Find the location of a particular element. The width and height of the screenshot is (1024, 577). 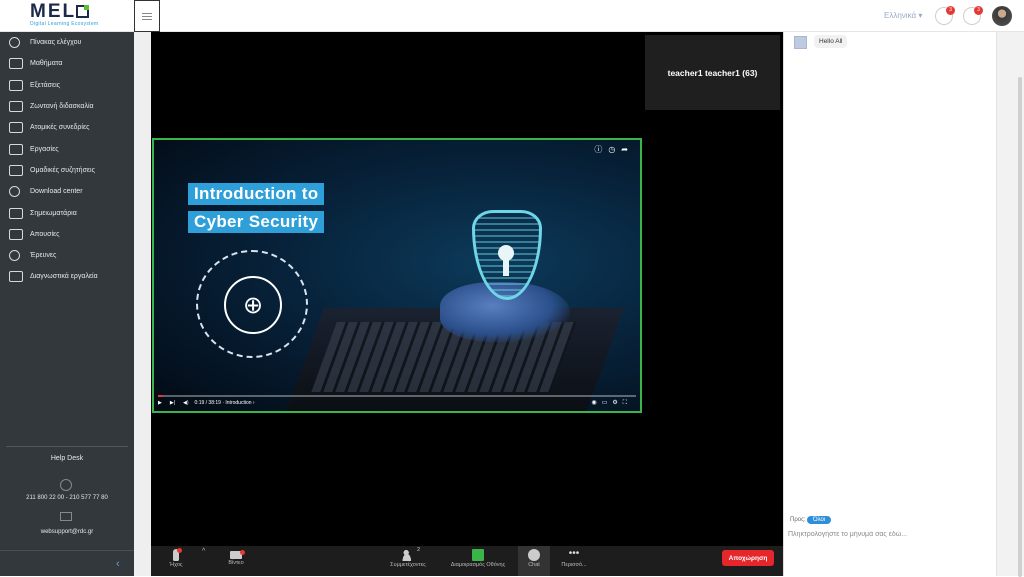

sidebar-item-dashboard: Πίνακας ελέγχου is located at coordinates (67, 42).